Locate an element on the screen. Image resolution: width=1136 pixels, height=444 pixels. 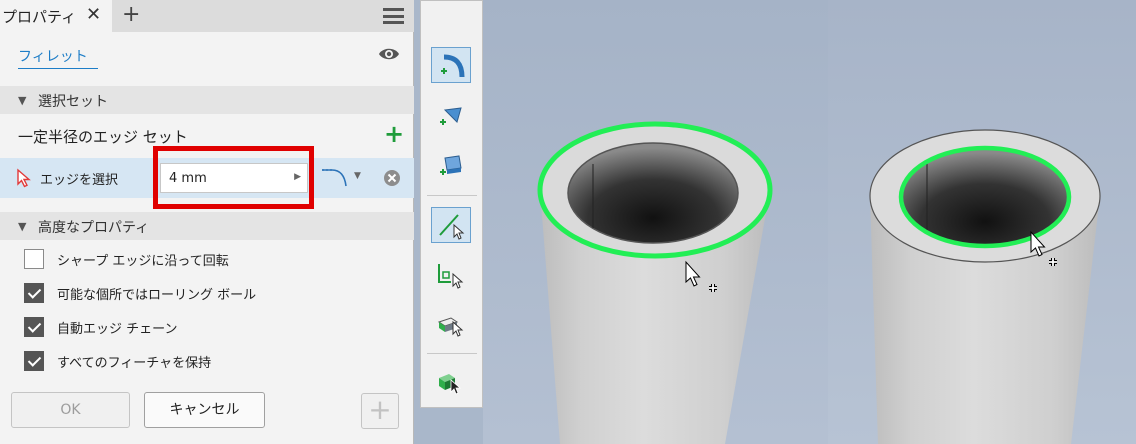
variable-fillet-icon is located at coordinates (451, 116).